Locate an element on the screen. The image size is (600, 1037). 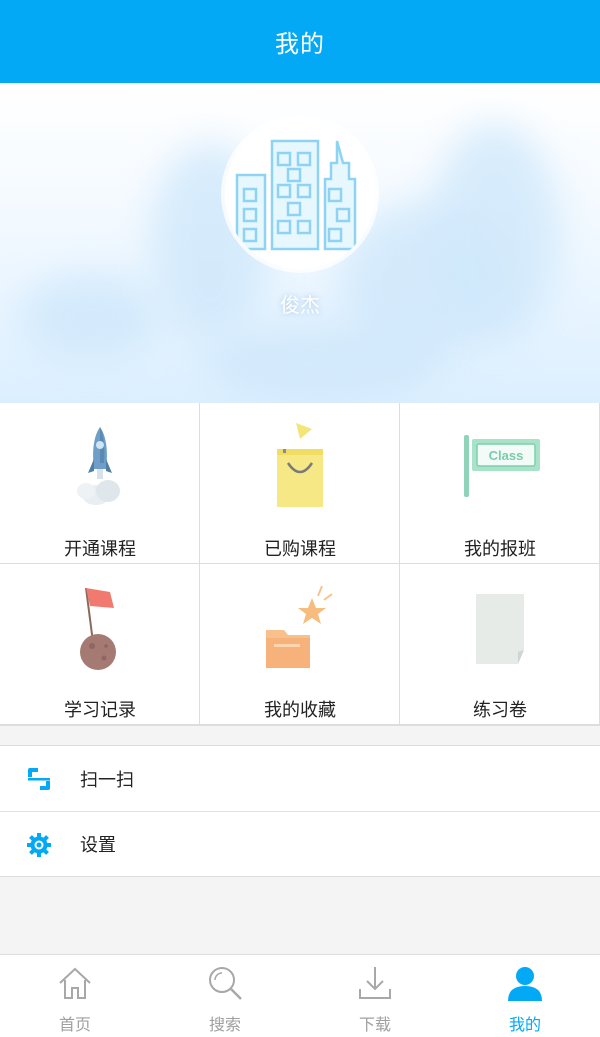
grid-item-study-record: 学习记录 is located at coordinates (100, 644).